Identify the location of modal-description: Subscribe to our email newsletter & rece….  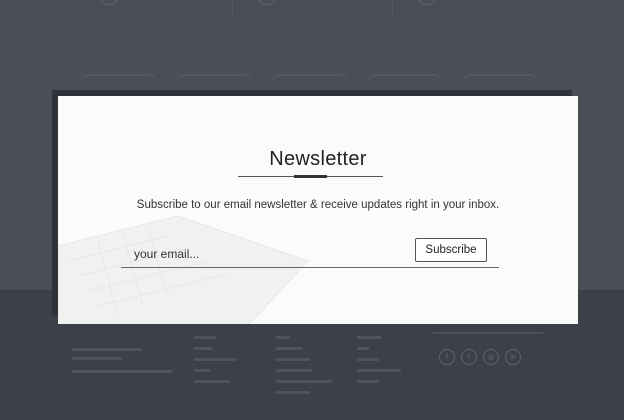
(318, 205).